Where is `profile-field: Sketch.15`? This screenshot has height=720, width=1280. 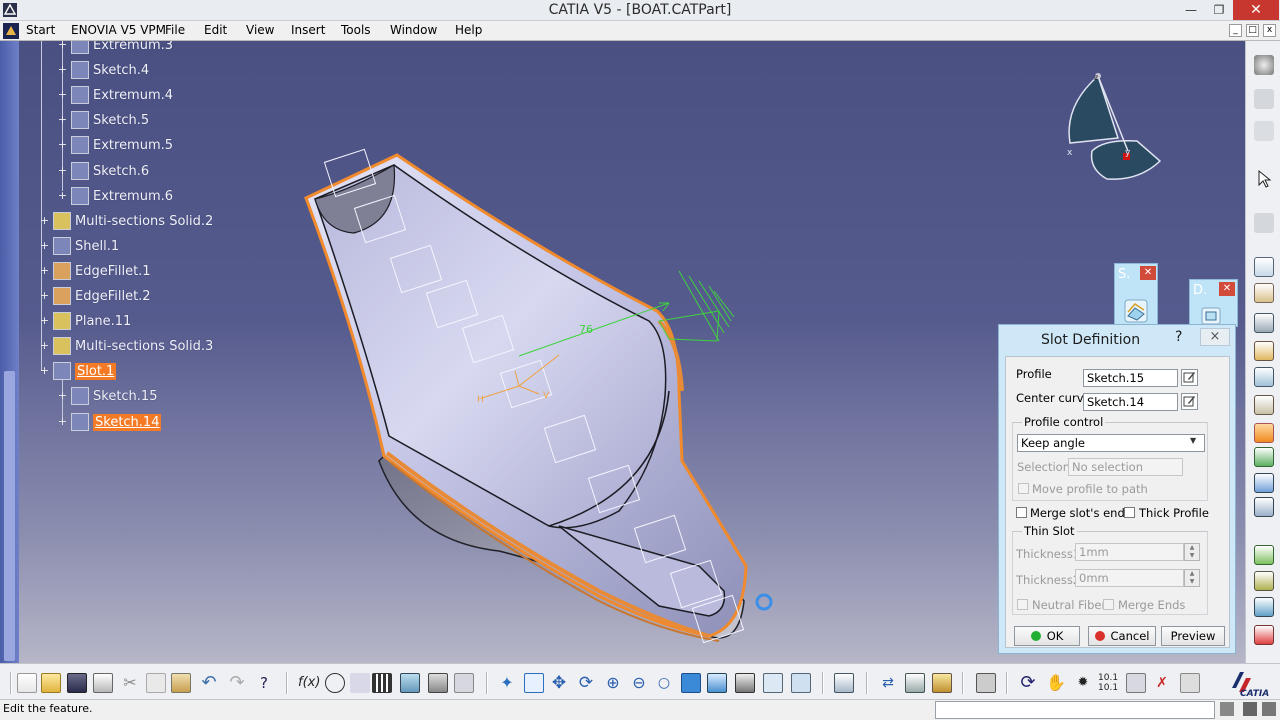 profile-field: Sketch.15 is located at coordinates (1130, 378).